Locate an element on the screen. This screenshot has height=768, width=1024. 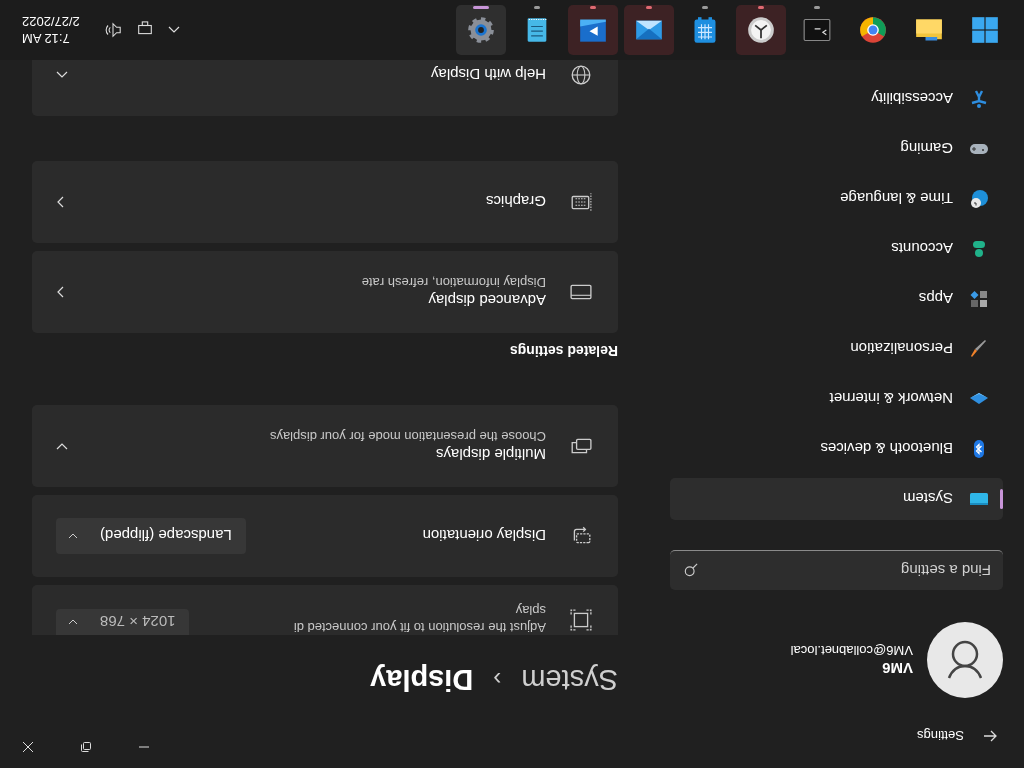
setting-card: Help with Display is located at coordinates (325, 88).